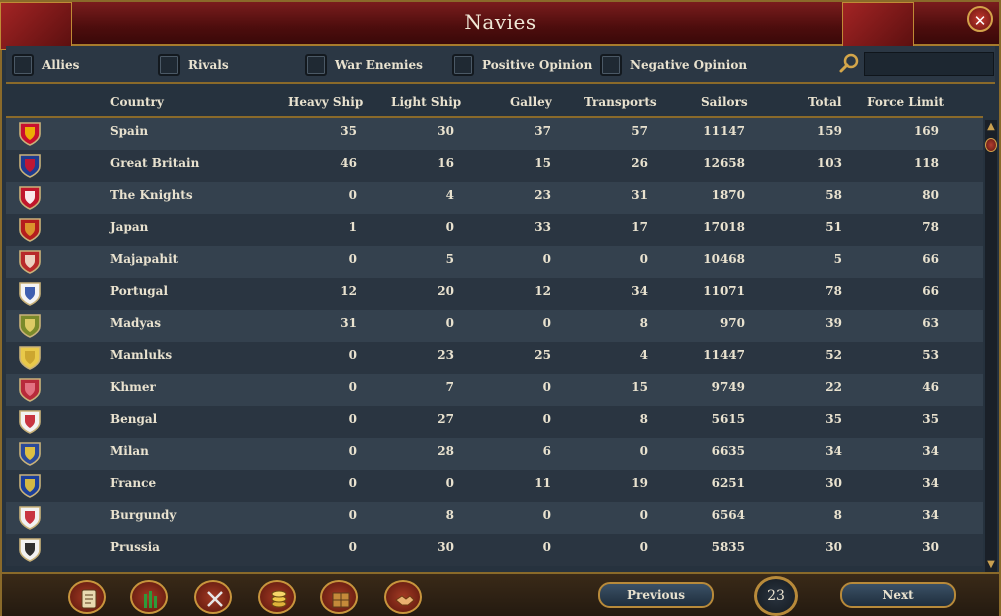 This screenshot has height=616, width=1001. Describe the element at coordinates (833, 419) in the screenshot. I see `cell-total: 35` at that location.